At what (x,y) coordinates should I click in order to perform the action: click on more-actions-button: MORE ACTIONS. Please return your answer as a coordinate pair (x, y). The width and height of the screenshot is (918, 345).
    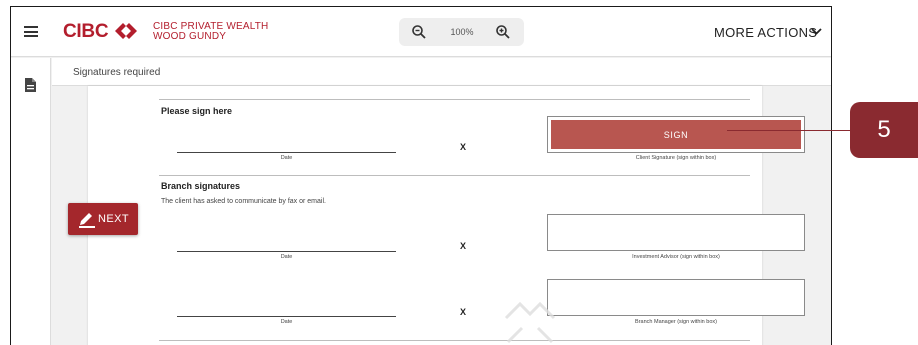
    Looking at the image, I should click on (765, 32).